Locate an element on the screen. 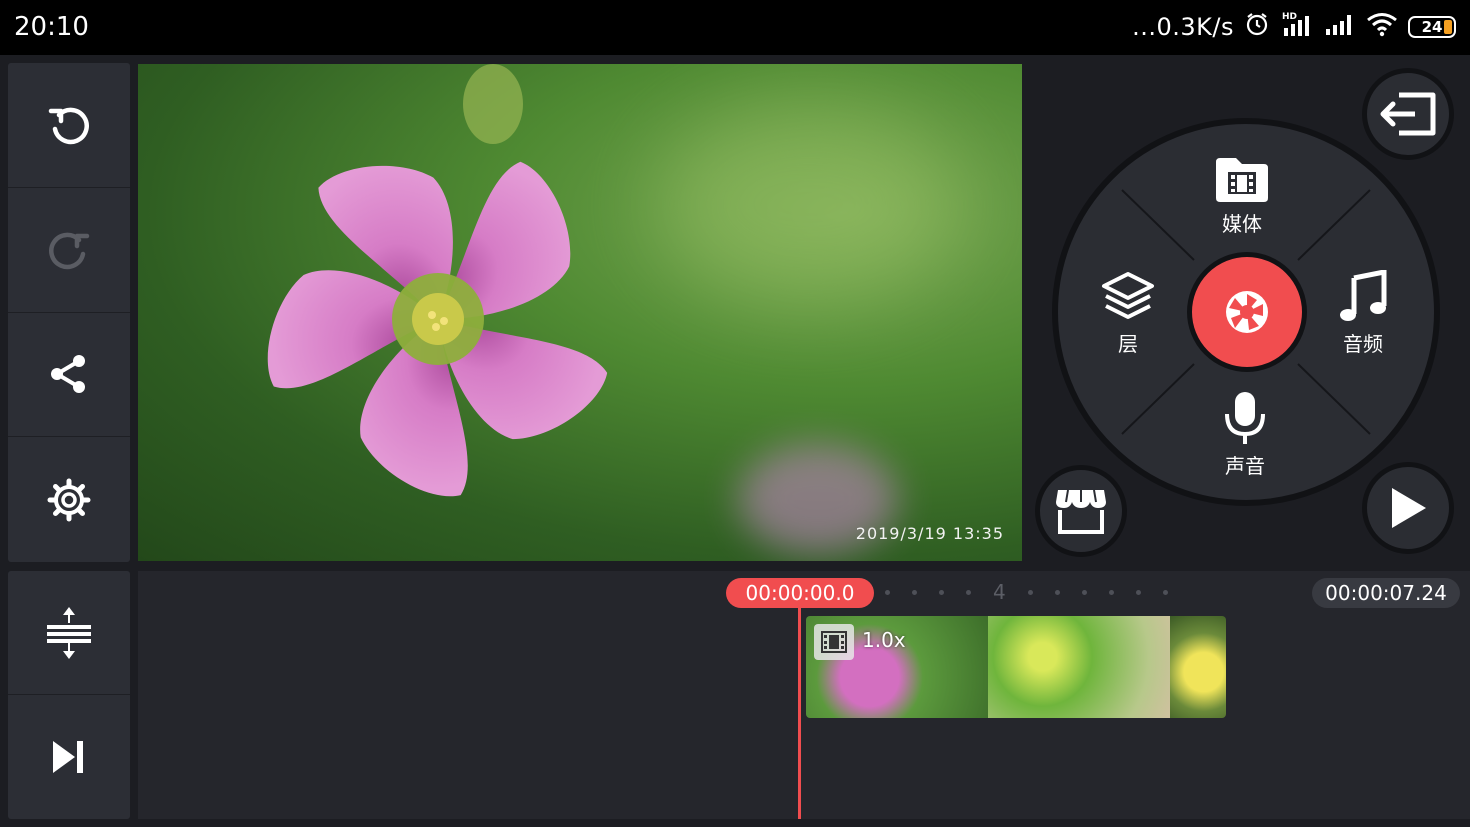 The image size is (1470, 827). clip-speed: 1.0x is located at coordinates (884, 640).